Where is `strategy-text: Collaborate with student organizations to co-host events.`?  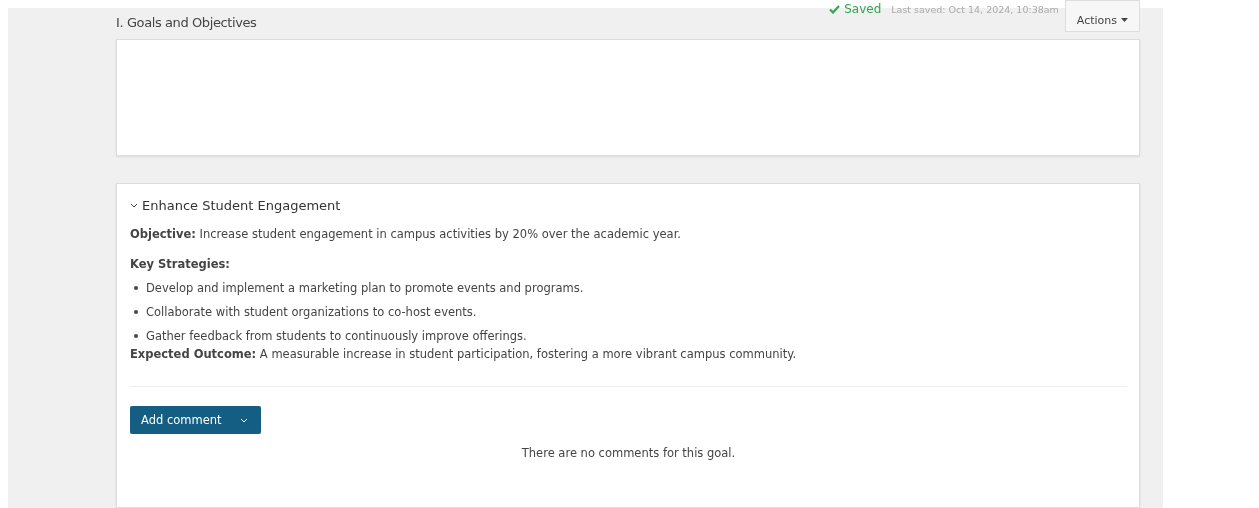
strategy-text: Collaborate with student organizations to co-host events. is located at coordinates (311, 312).